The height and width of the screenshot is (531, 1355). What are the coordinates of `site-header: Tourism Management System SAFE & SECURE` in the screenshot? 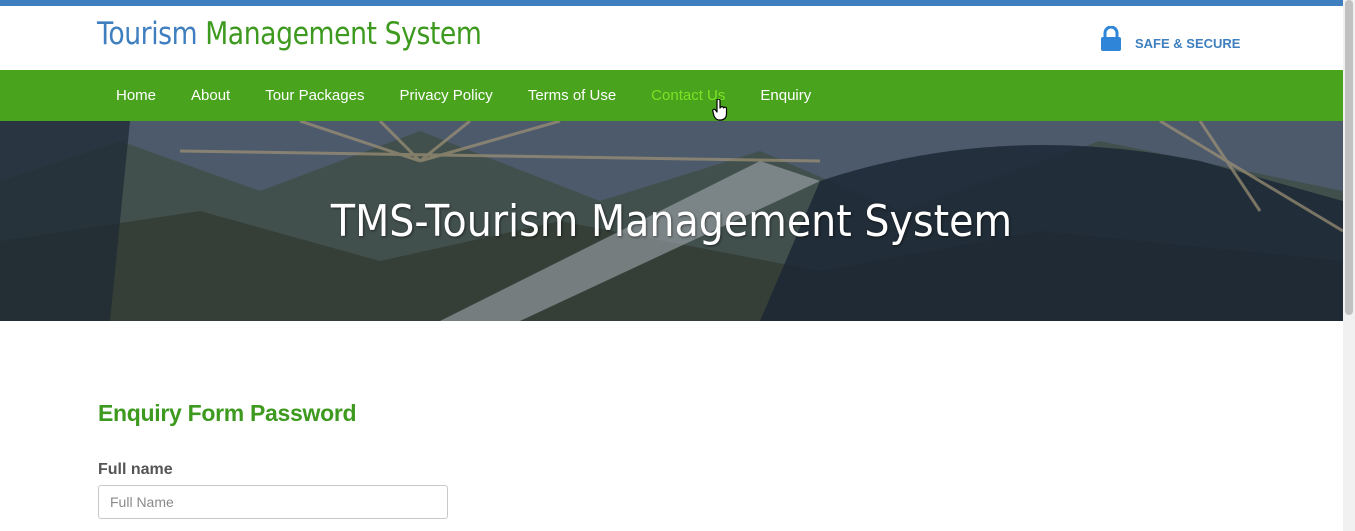 It's located at (671, 38).